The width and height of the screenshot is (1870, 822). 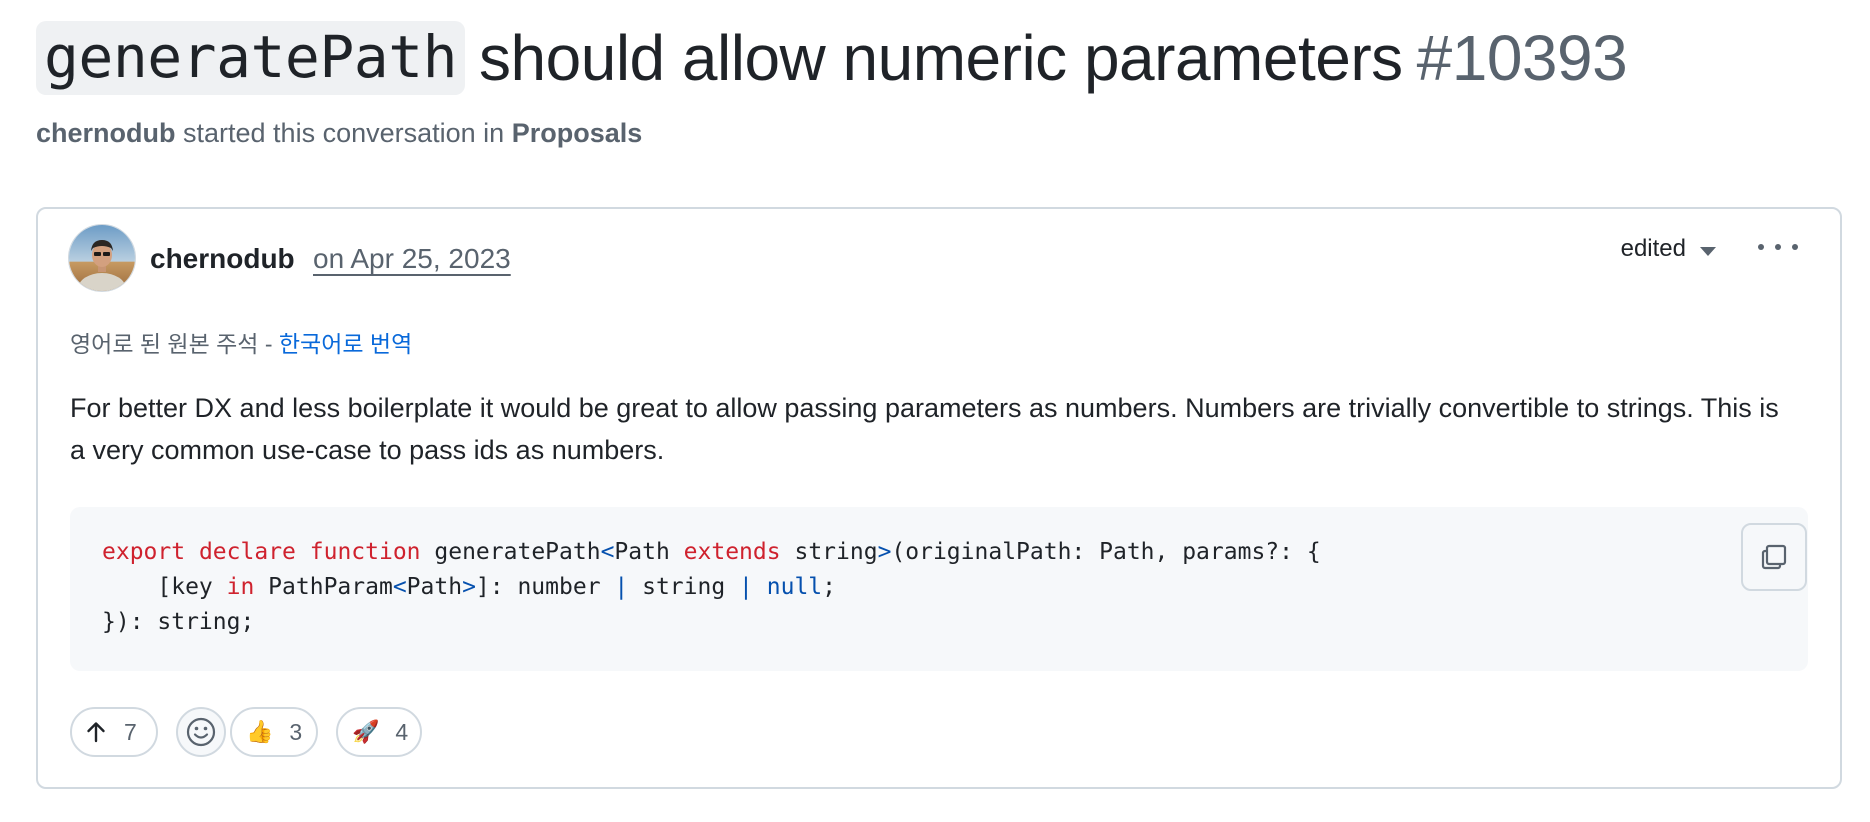 What do you see at coordinates (1778, 247) in the screenshot?
I see `kebab-horizontal-icon` at bounding box center [1778, 247].